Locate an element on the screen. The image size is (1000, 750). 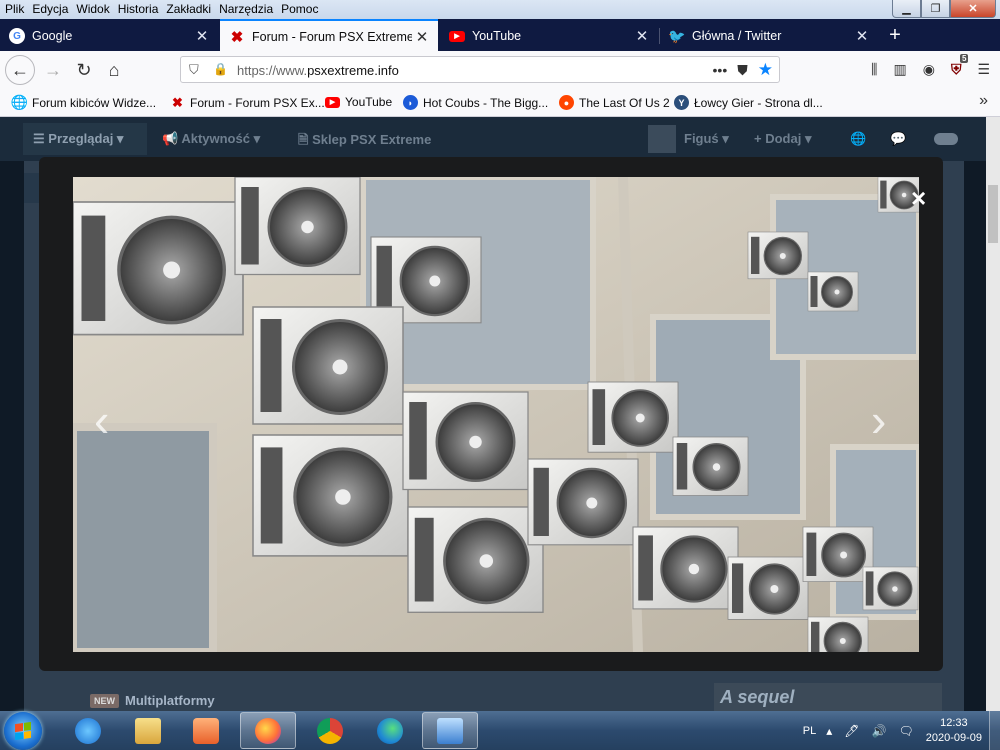
lock-icon: 🔒 is located at coordinates (220, 69).